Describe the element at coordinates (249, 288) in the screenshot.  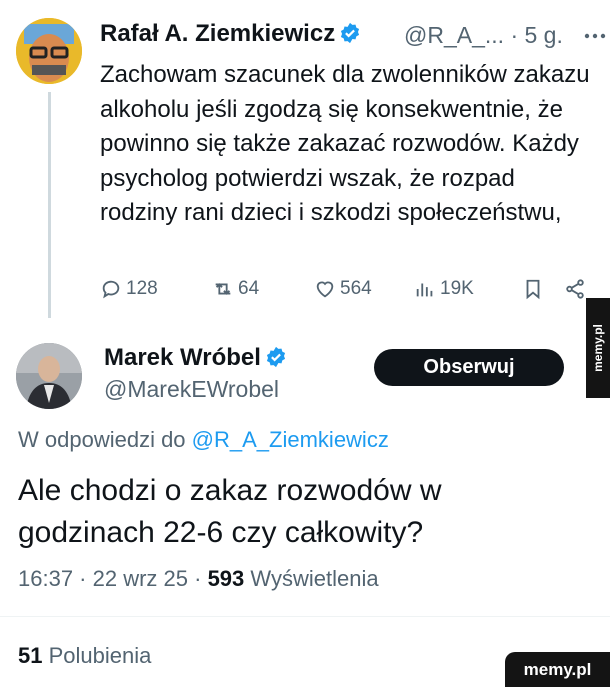
I see `retweet-count: 64` at that location.